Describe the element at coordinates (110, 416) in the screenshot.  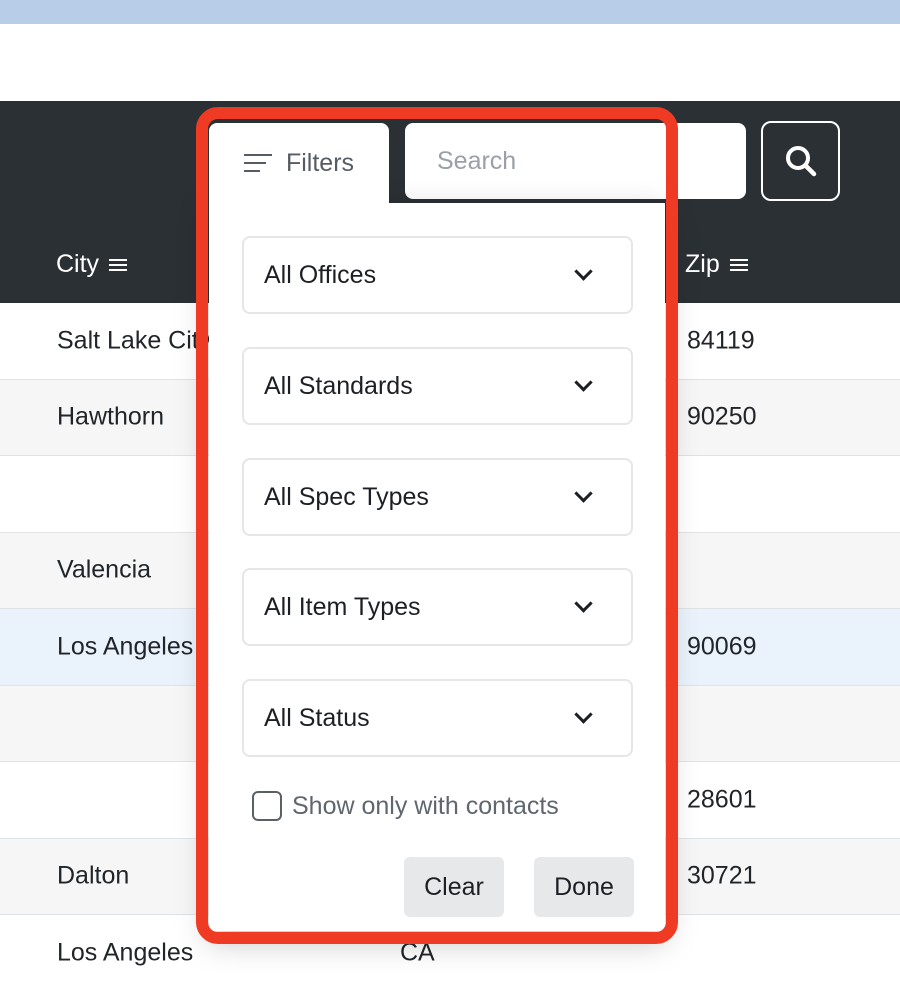
I see `cell-city: Hawthorn` at that location.